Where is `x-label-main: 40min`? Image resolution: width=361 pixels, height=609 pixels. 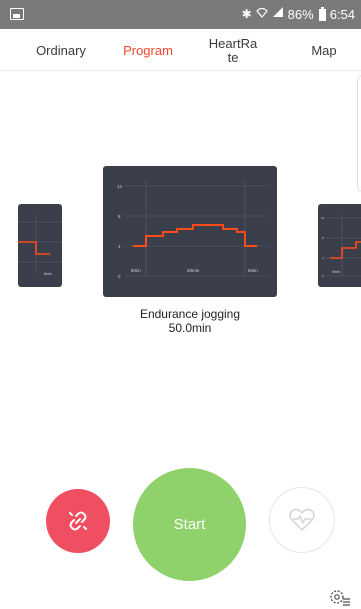
x-label-main: 40min is located at coordinates (193, 270).